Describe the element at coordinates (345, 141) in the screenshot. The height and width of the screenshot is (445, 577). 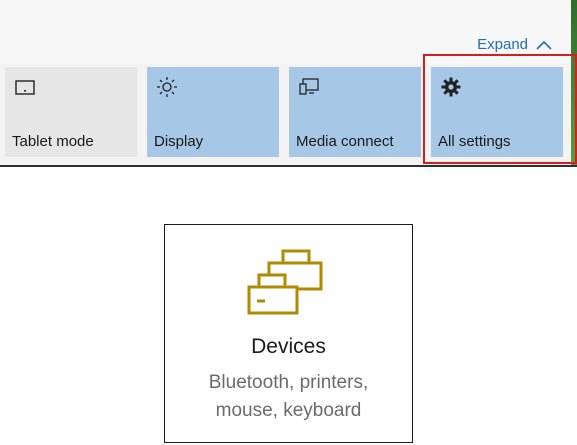
I see `tile-label: Media connect` at that location.